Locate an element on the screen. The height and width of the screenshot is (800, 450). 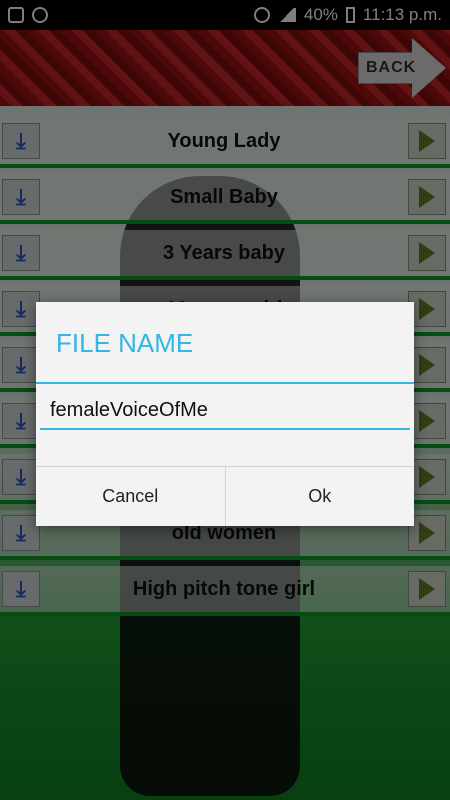
cancel-button: Cancel is located at coordinates (130, 496).